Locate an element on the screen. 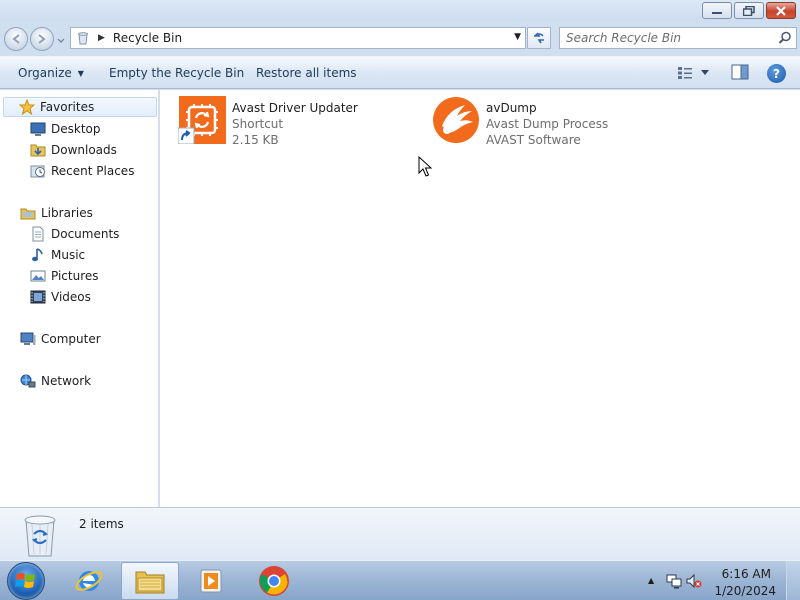 This screenshot has height=600, width=800. search-box is located at coordinates (678, 38).